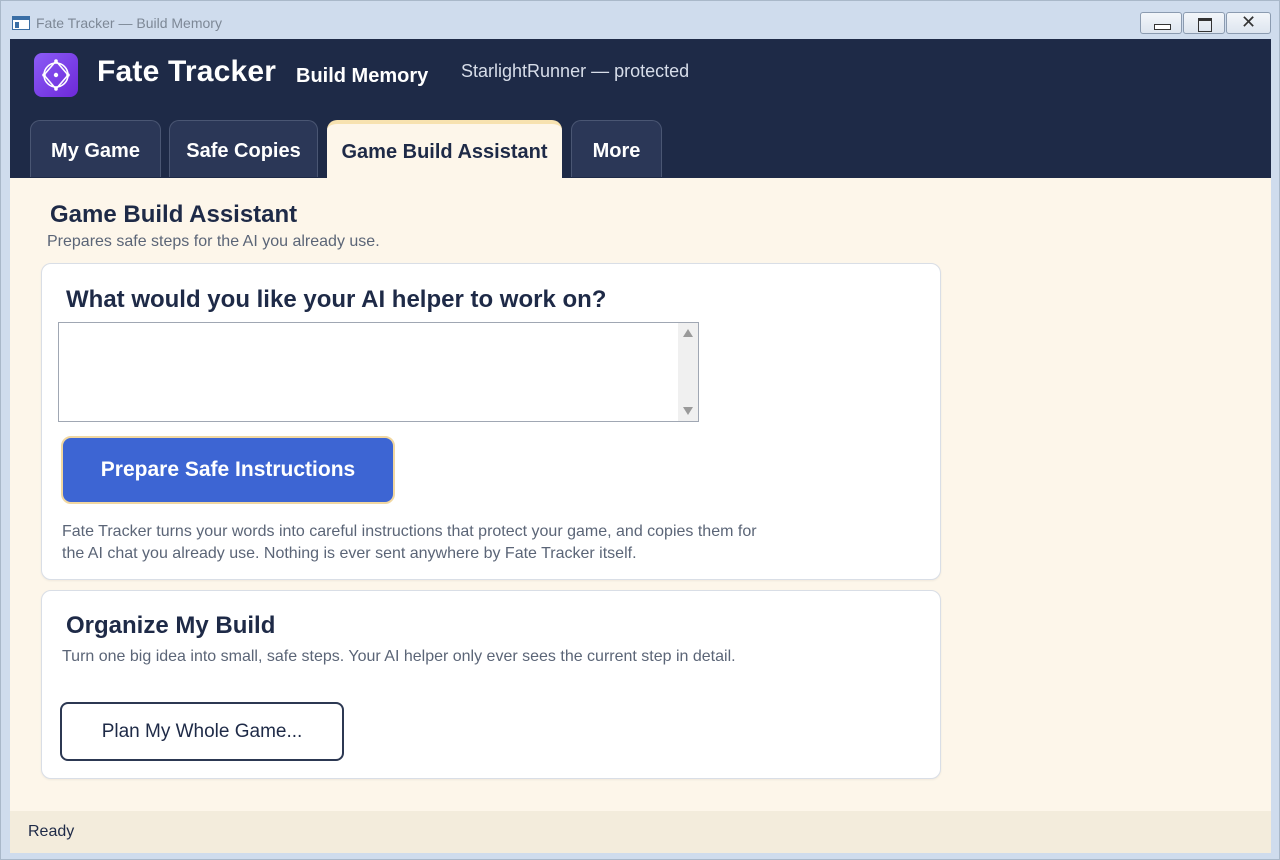 This screenshot has width=1280, height=860. Describe the element at coordinates (1204, 23) in the screenshot. I see `maximize-button` at that location.